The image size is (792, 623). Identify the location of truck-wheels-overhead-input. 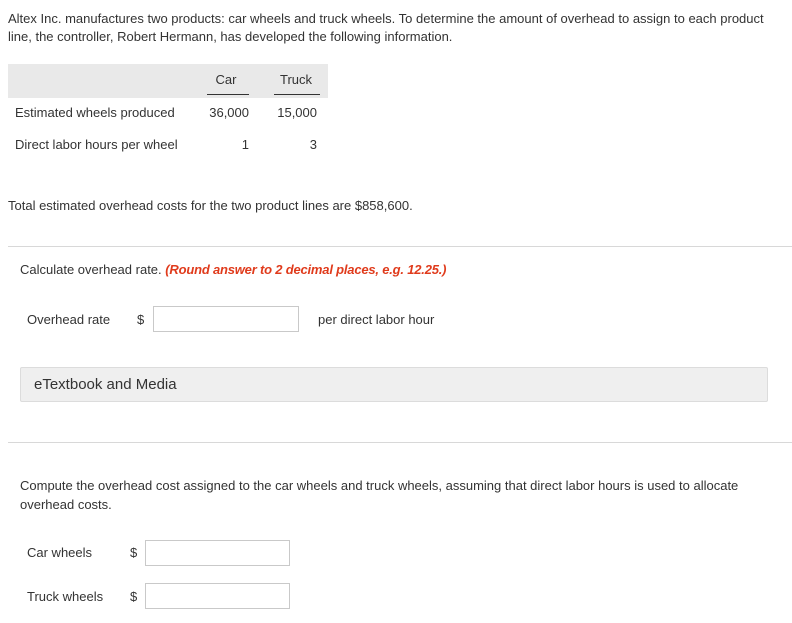
(217, 596).